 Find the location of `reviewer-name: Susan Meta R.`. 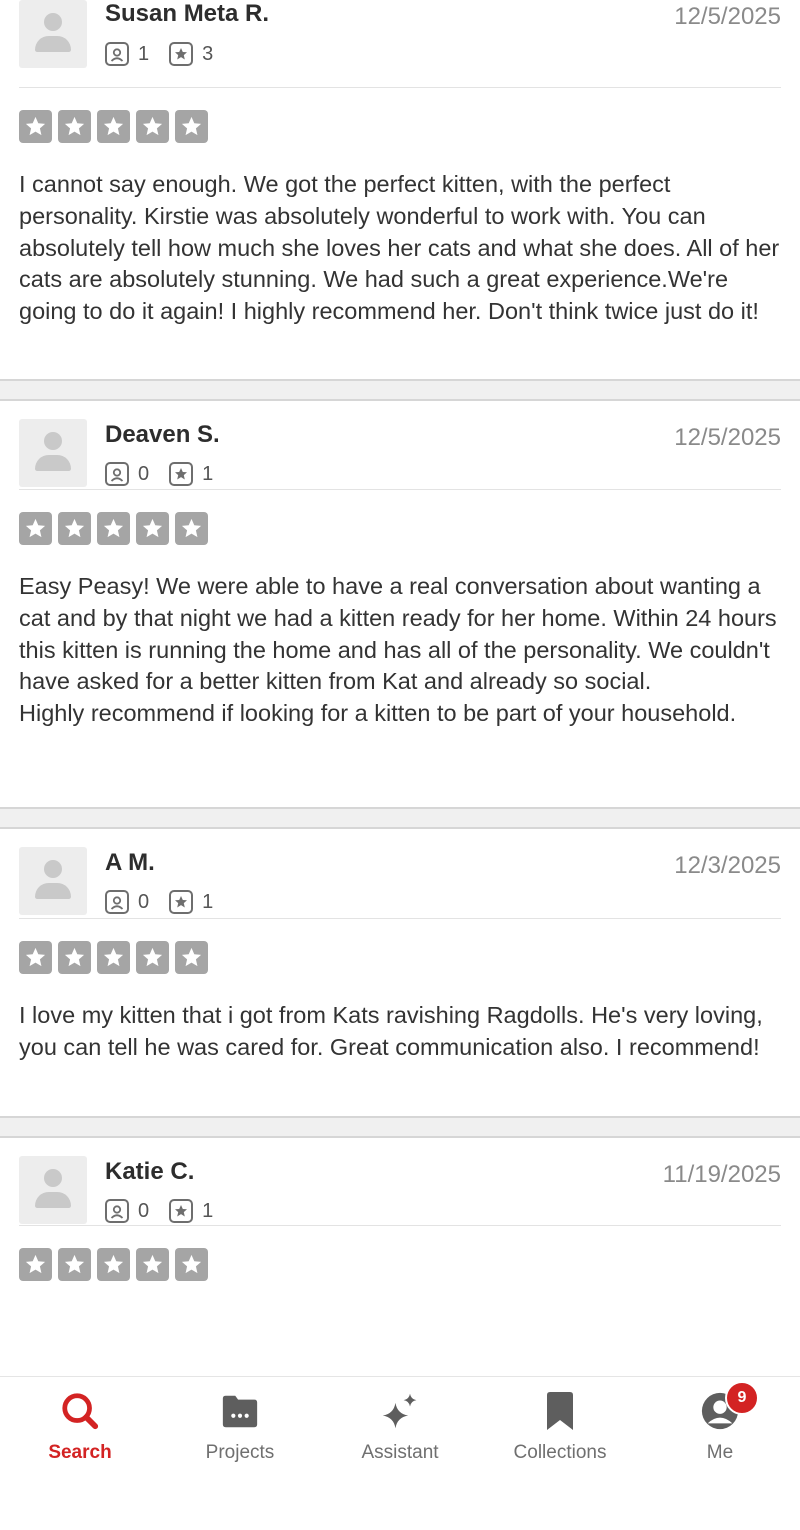

reviewer-name: Susan Meta R. is located at coordinates (187, 14).